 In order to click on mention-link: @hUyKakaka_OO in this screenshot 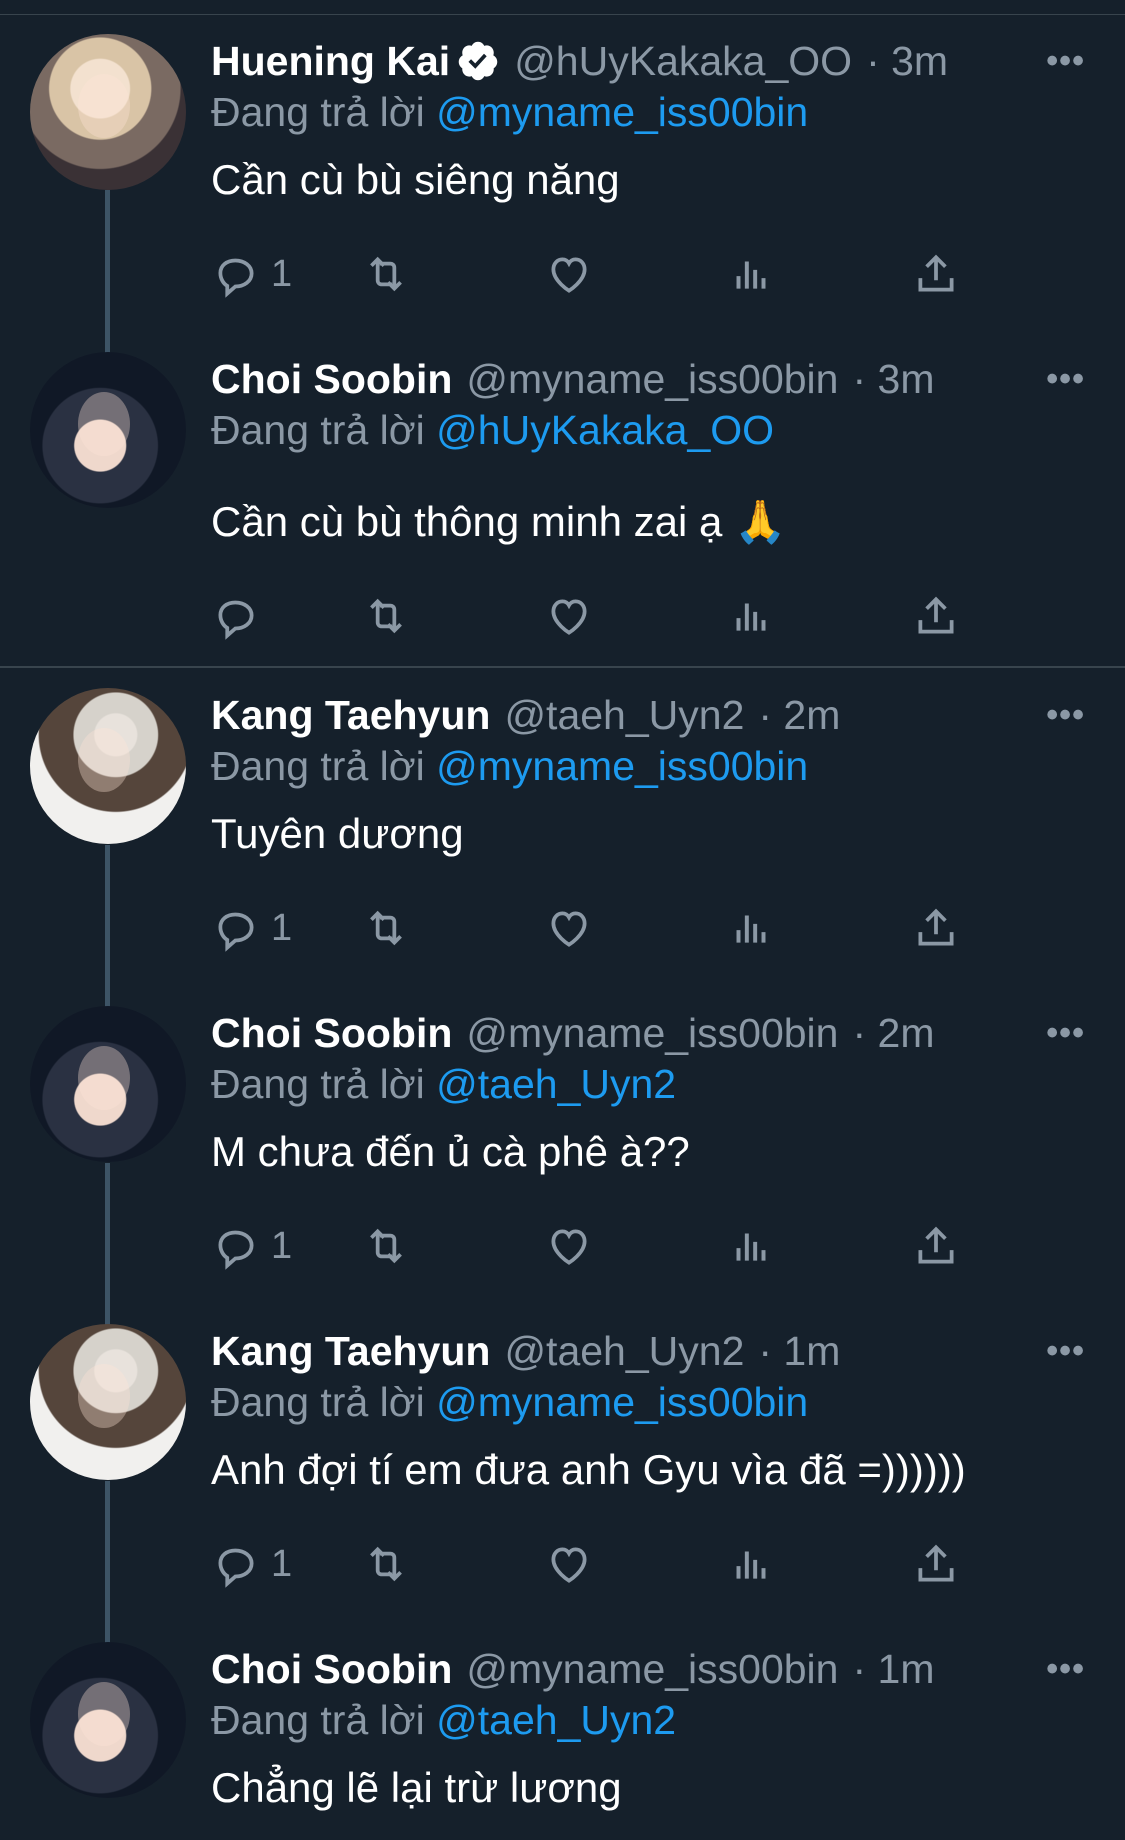, I will do `click(605, 430)`.